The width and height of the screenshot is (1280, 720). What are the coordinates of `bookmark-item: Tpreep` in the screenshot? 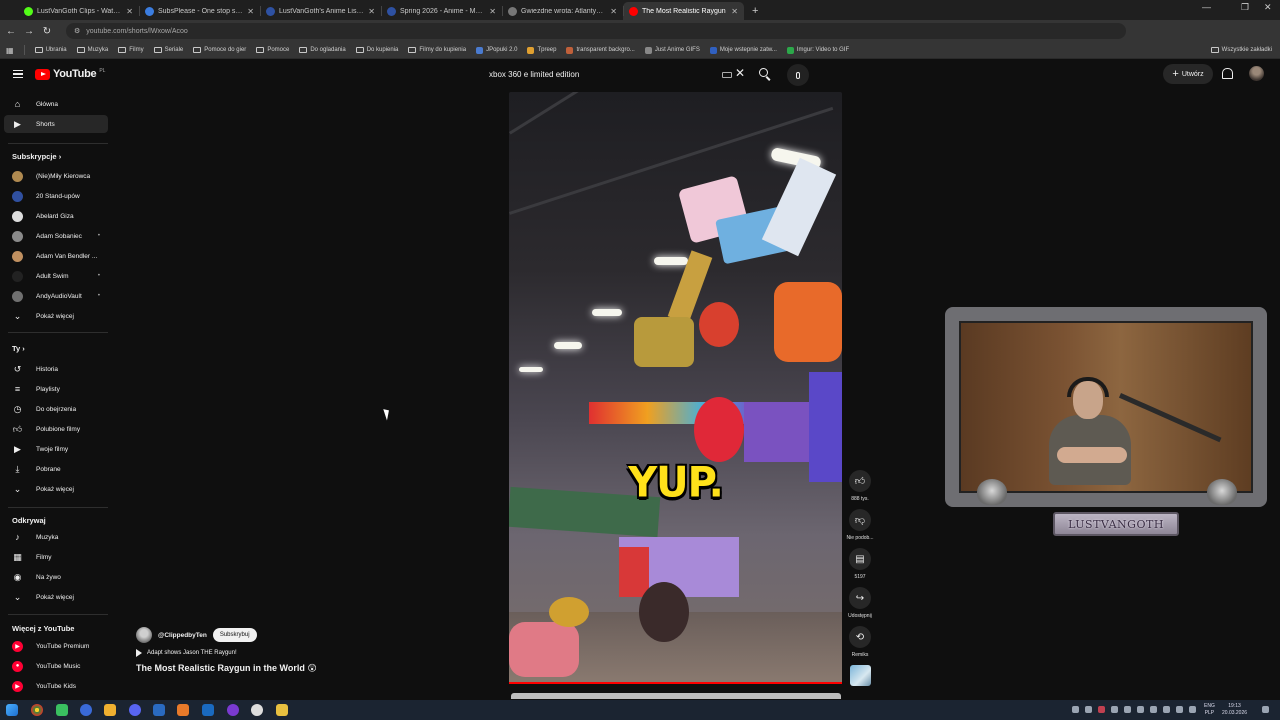 It's located at (541, 50).